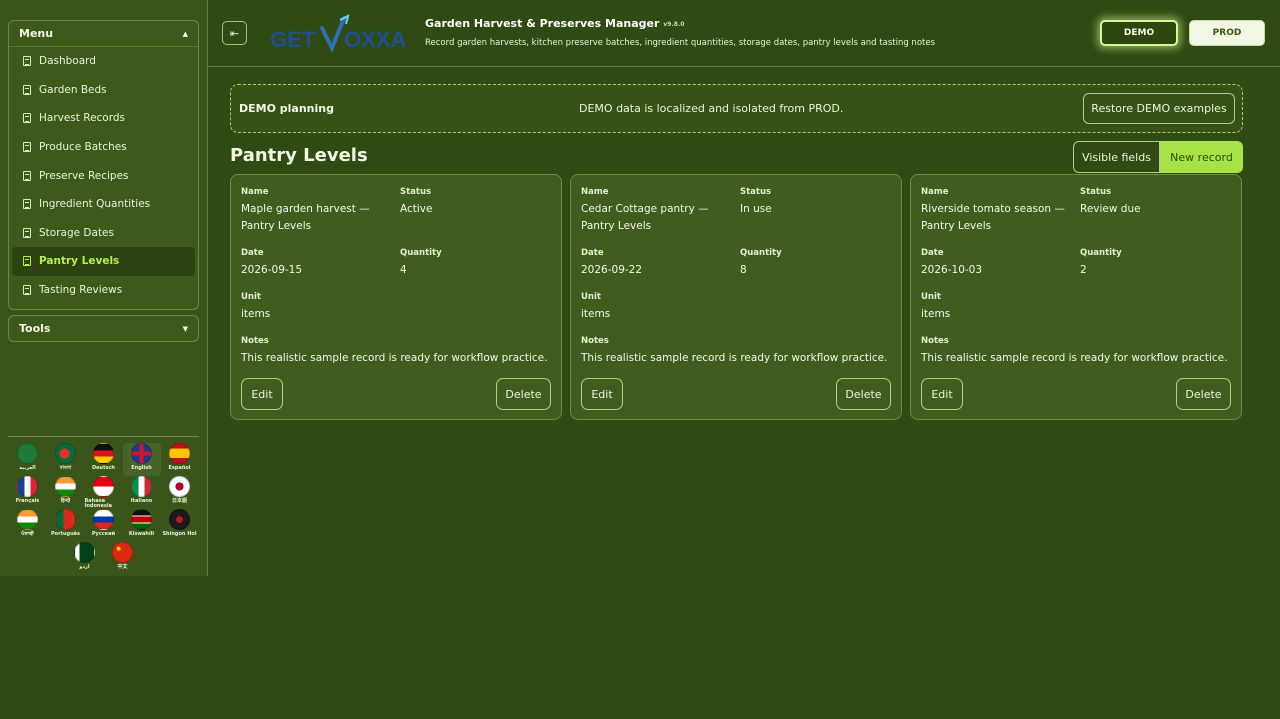  Describe the element at coordinates (103, 534) in the screenshot. I see `language-label: Русский` at that location.